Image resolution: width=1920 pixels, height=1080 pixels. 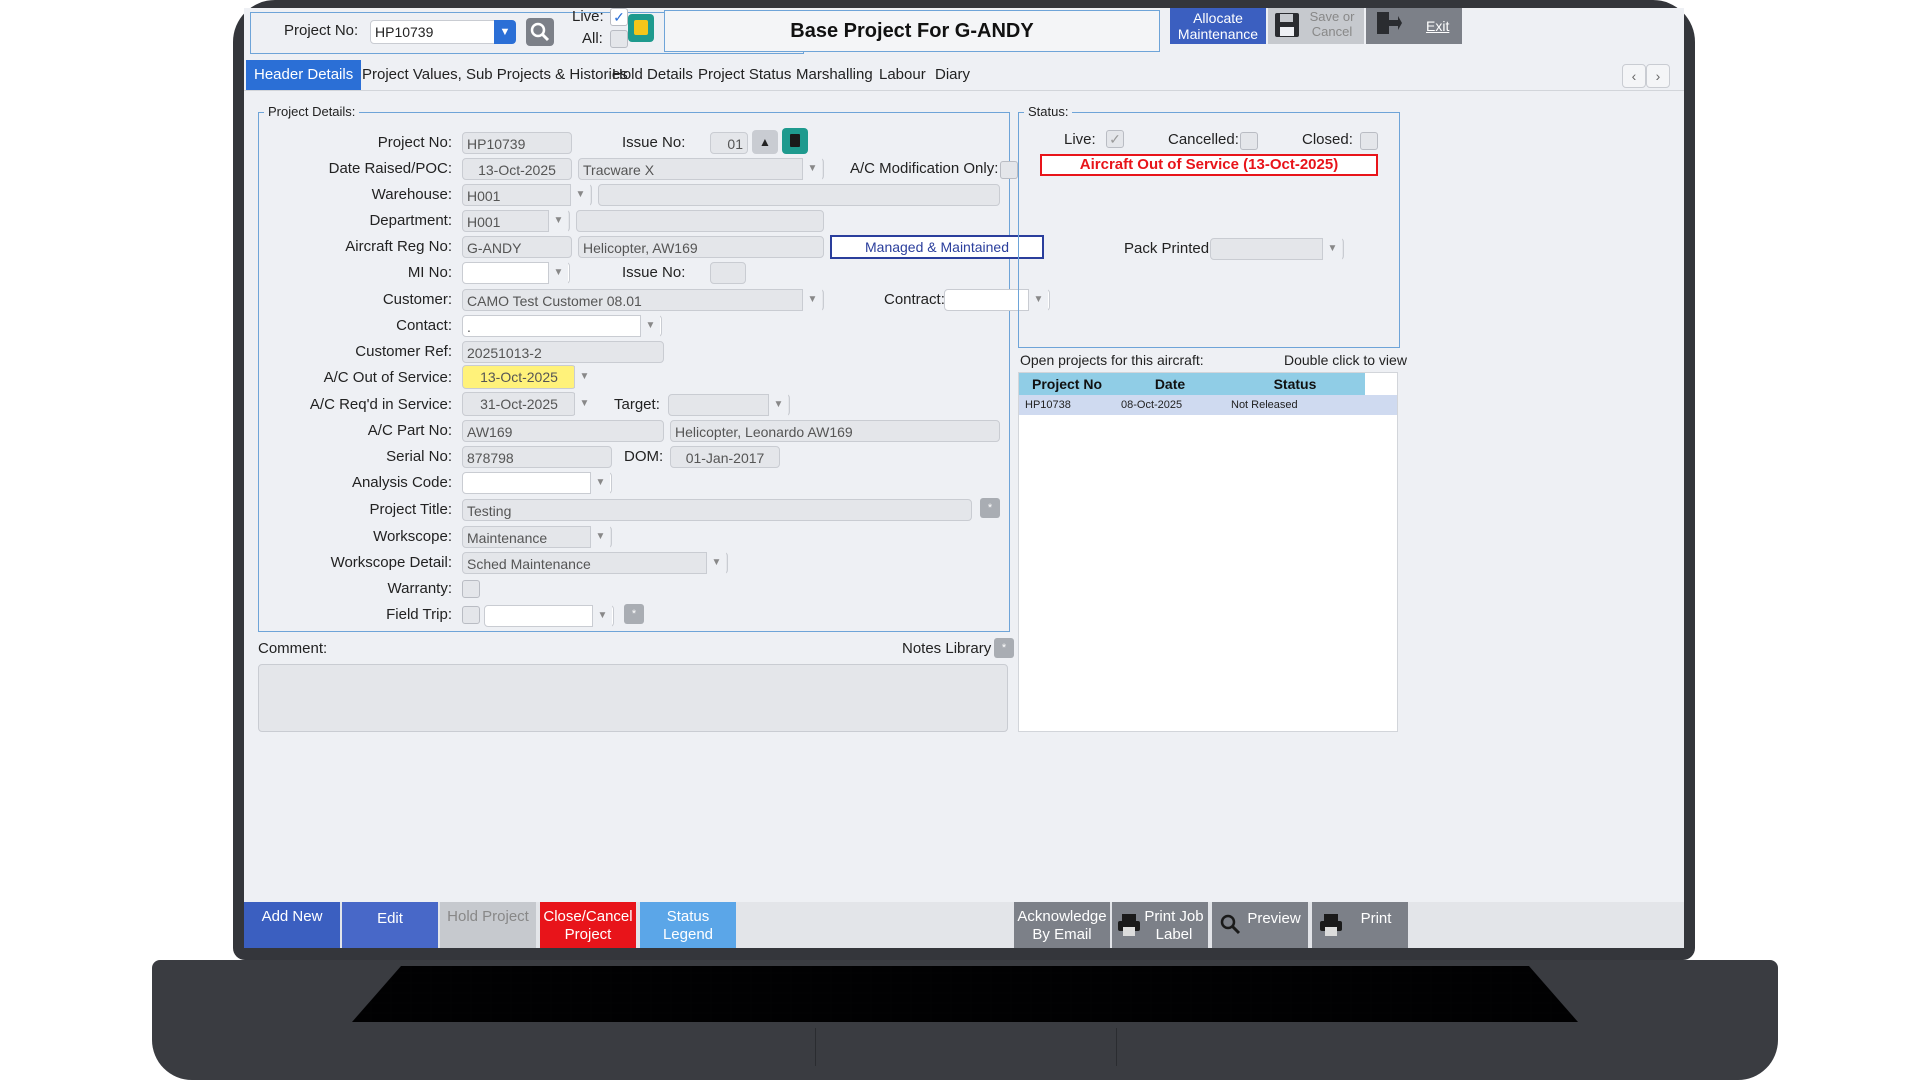 I want to click on cancelled-label: Cancelled:, so click(x=1203, y=139).